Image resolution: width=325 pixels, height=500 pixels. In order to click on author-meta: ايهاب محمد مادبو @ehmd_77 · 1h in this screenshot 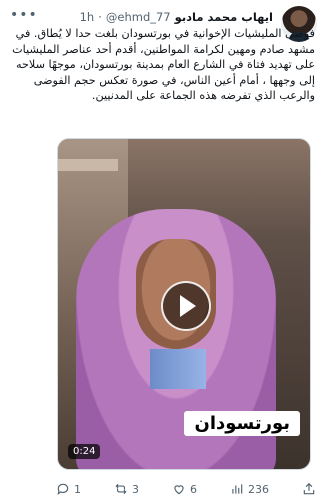, I will do `click(176, 17)`.